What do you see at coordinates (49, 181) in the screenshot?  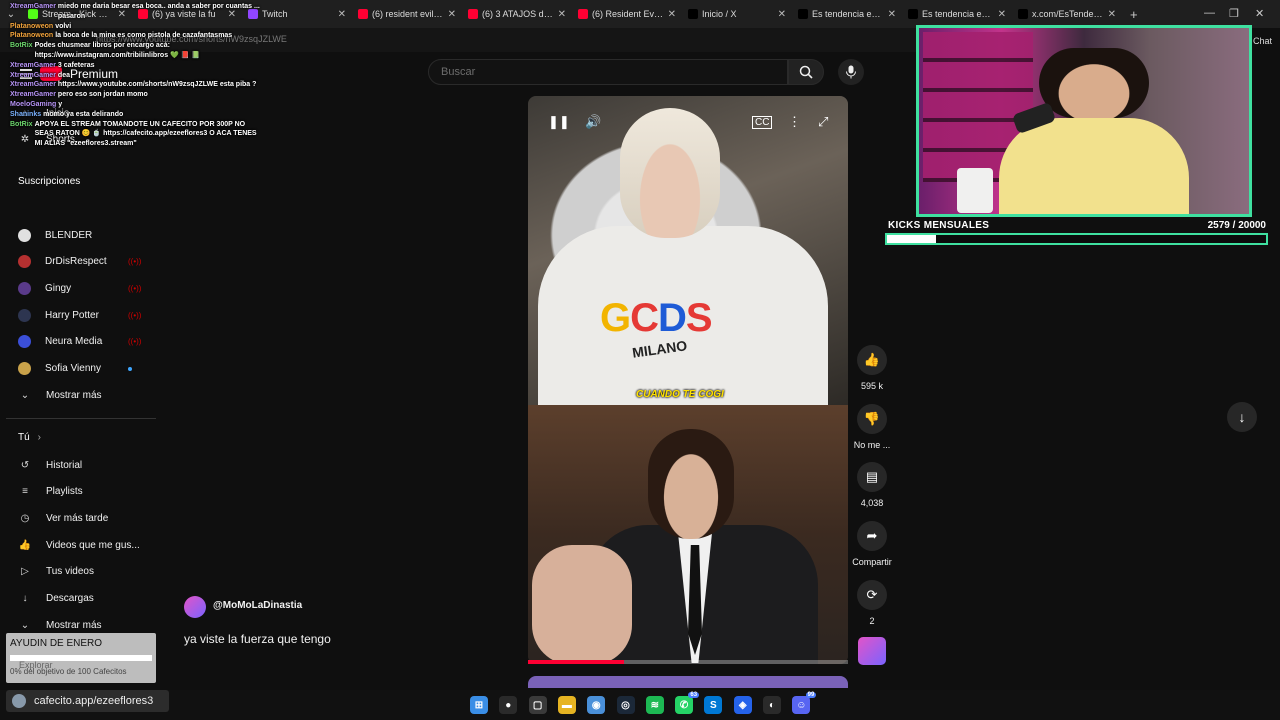 I see `subscriptions-header: Suscripciones` at bounding box center [49, 181].